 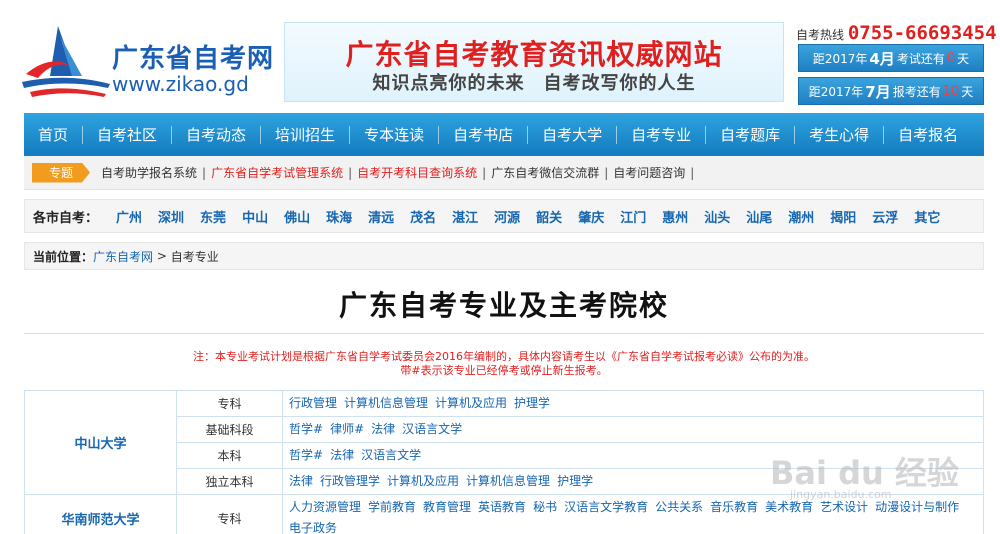 I want to click on major-link: 律师#, so click(x=347, y=429).